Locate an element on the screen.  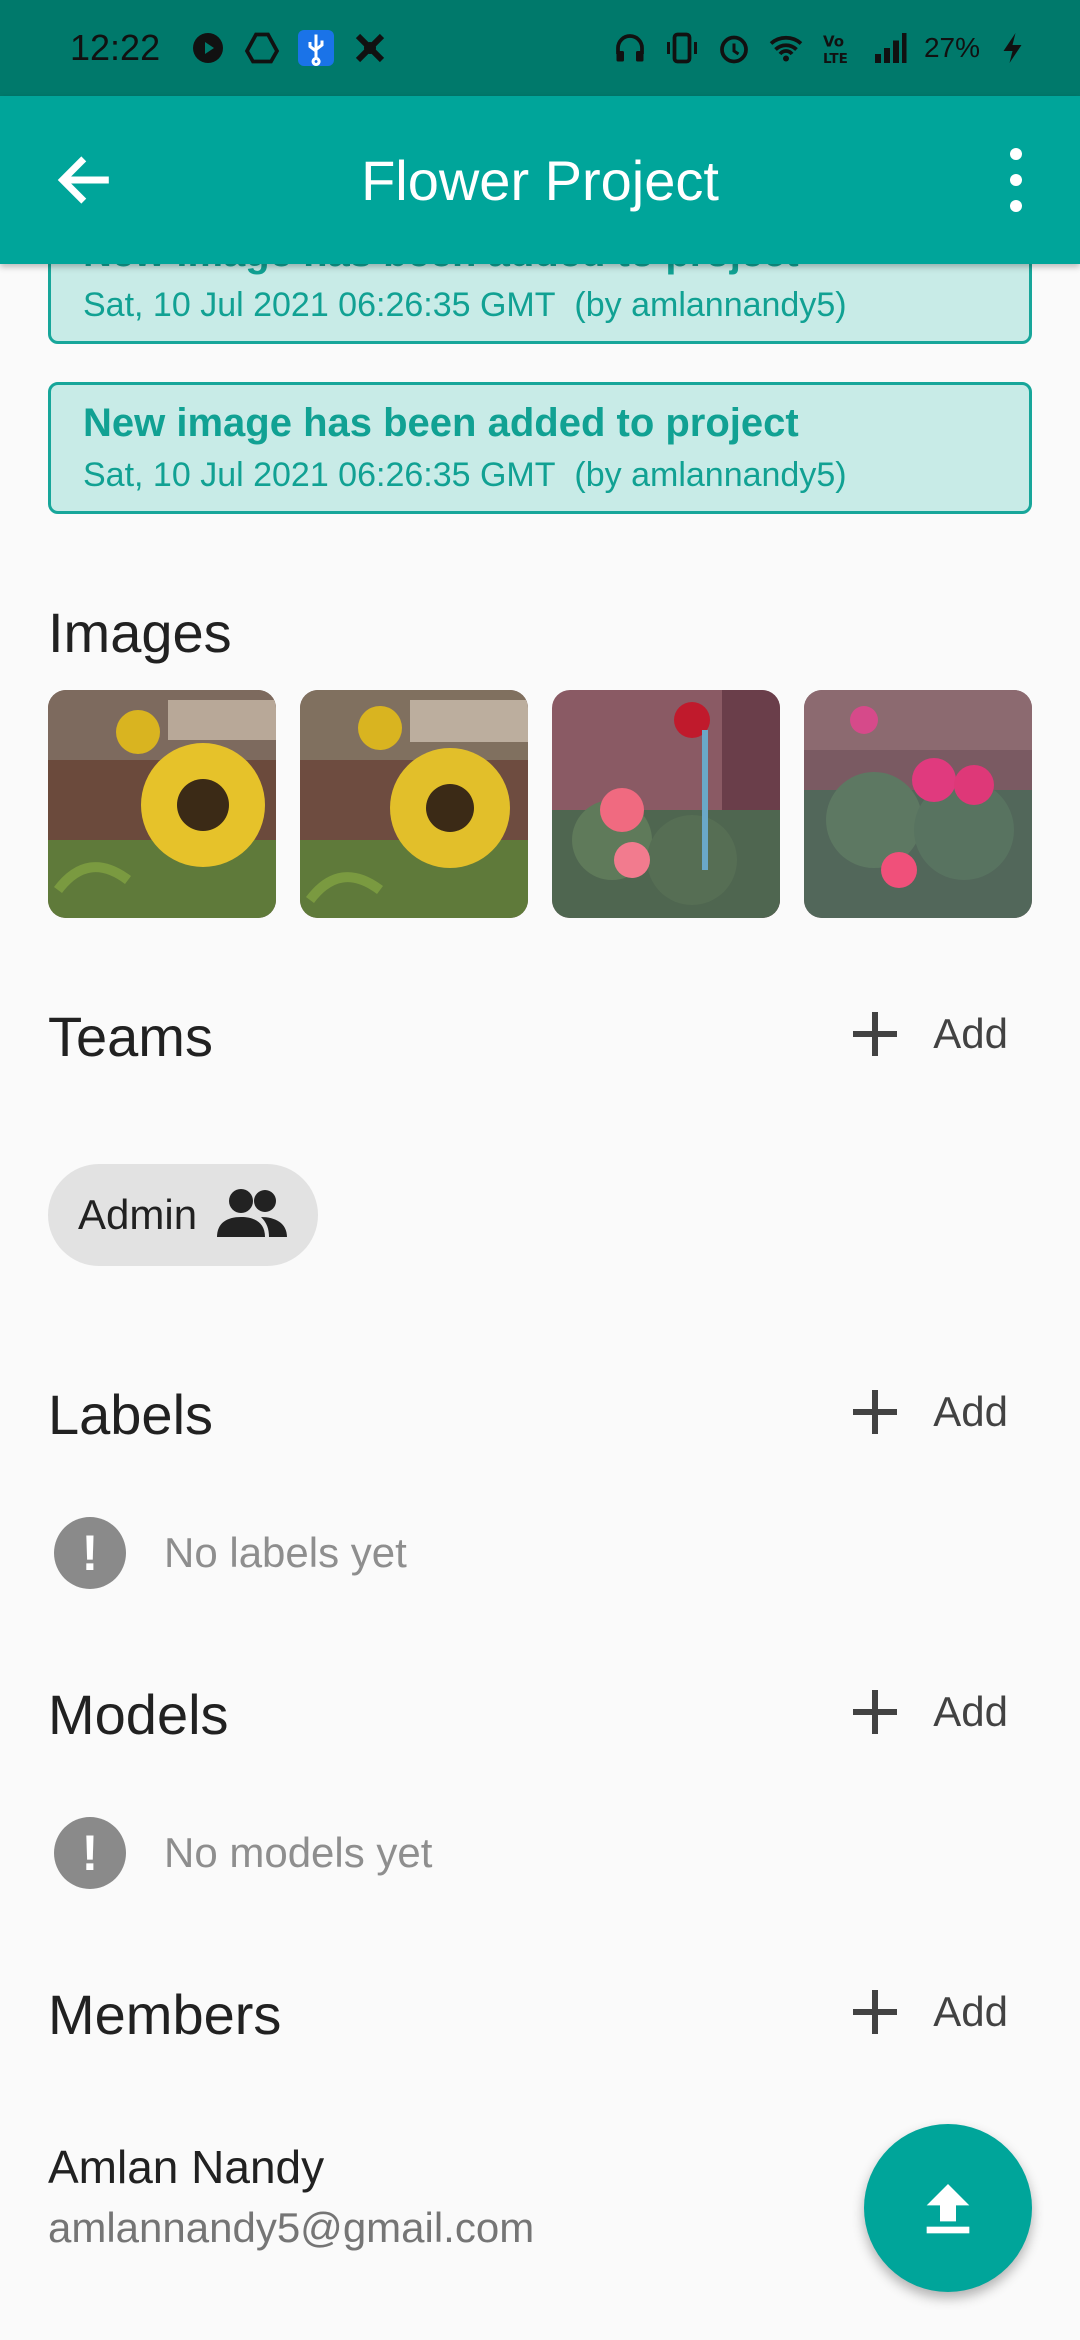
app-bar: Flower Project is located at coordinates (540, 180).